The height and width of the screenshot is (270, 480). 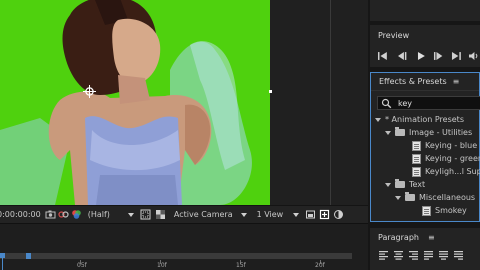 What do you see at coordinates (383, 255) in the screenshot?
I see `align-left-icon` at bounding box center [383, 255].